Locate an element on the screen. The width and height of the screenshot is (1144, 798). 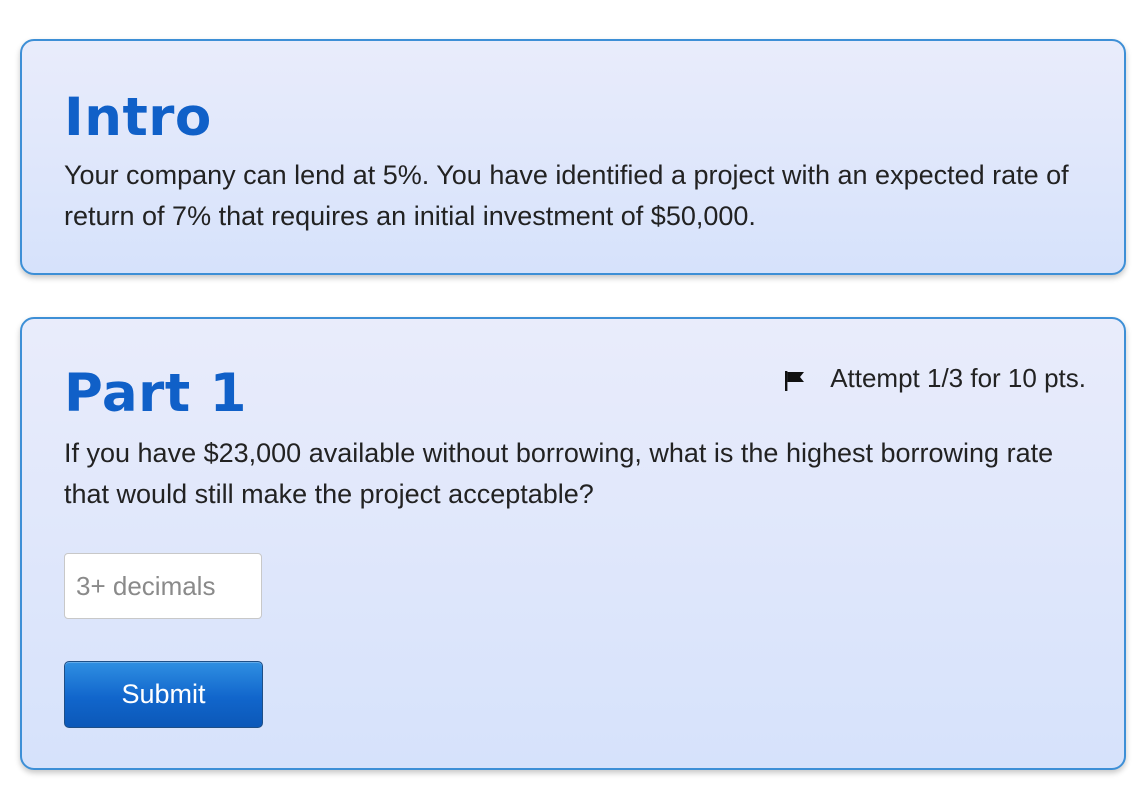
part-1-title: Part 1 is located at coordinates (155, 393).